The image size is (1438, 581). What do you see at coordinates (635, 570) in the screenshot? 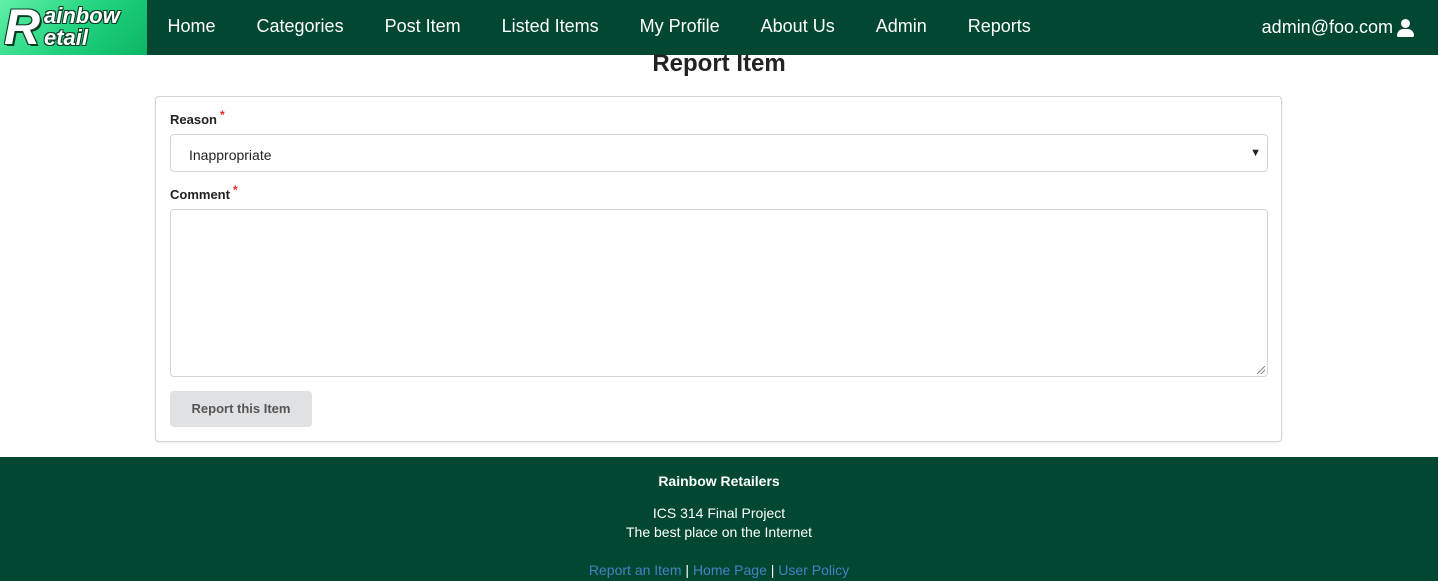
I see `footer-link-report: Report an Item` at bounding box center [635, 570].